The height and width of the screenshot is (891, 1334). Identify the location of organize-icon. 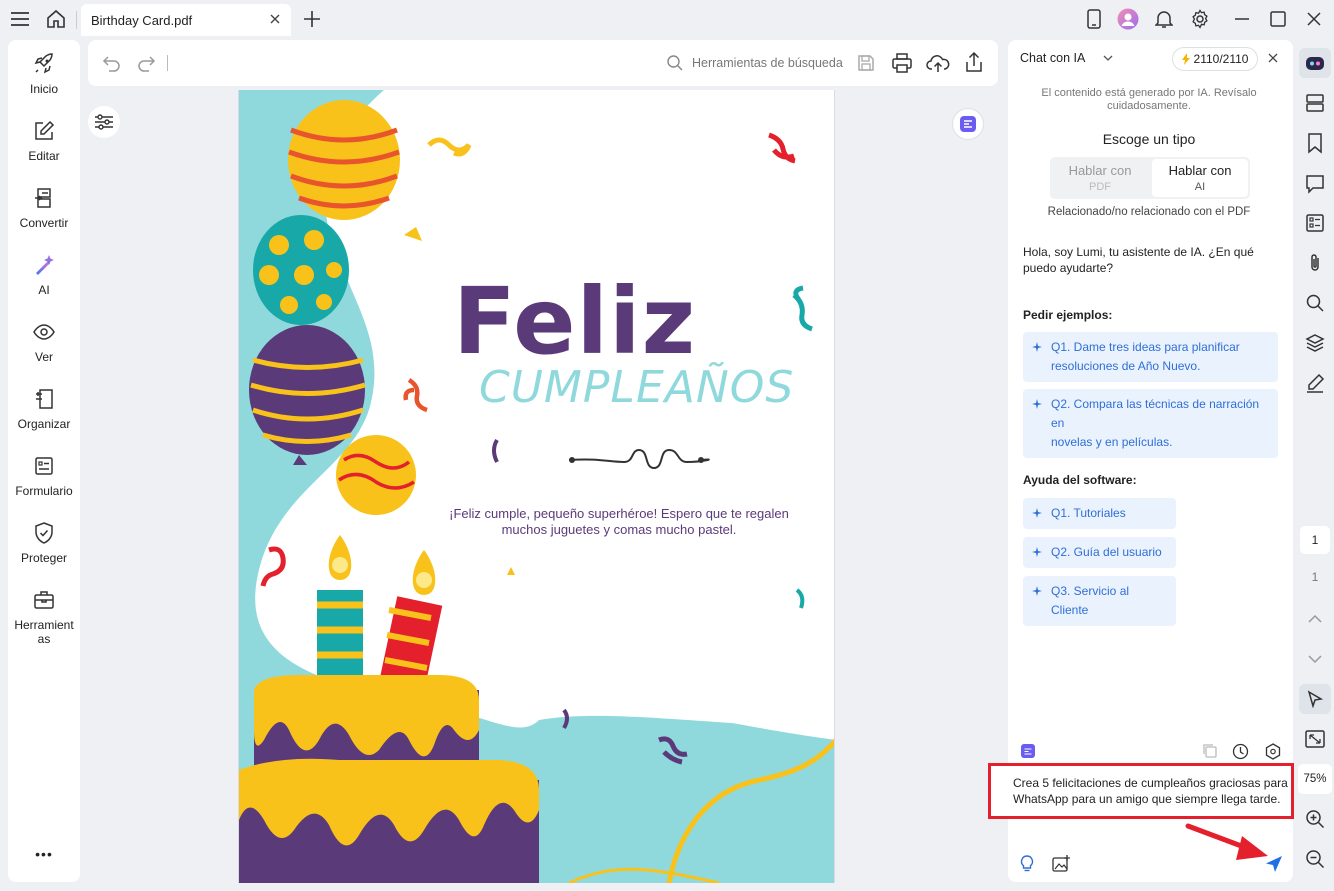
(44, 399).